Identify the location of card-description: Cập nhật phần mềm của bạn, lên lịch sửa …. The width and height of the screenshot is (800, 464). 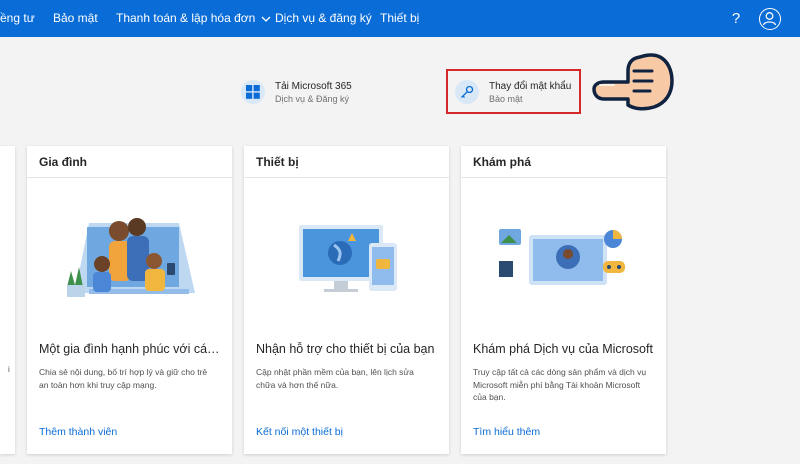
(335, 378).